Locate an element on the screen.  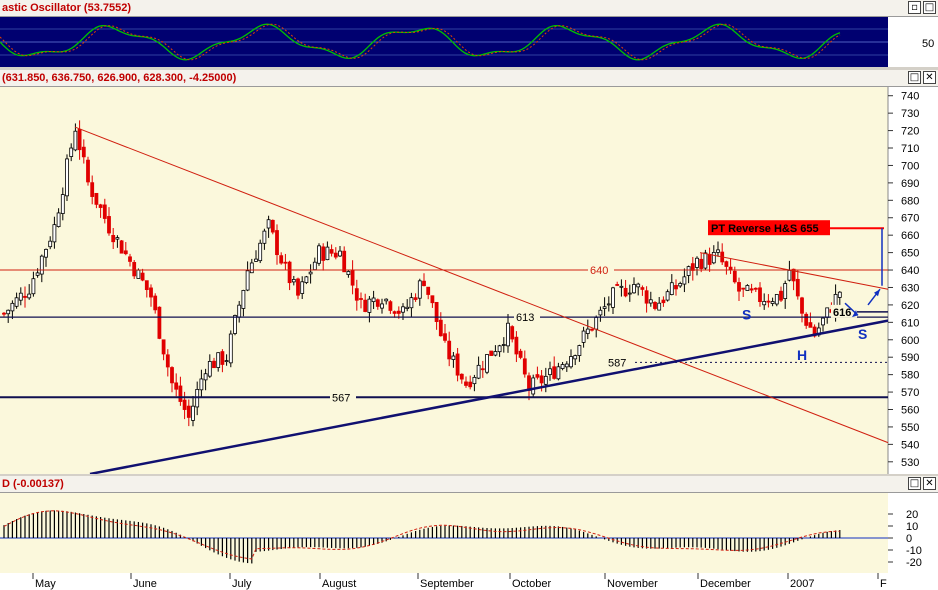
month-label: June is located at coordinates (145, 584).